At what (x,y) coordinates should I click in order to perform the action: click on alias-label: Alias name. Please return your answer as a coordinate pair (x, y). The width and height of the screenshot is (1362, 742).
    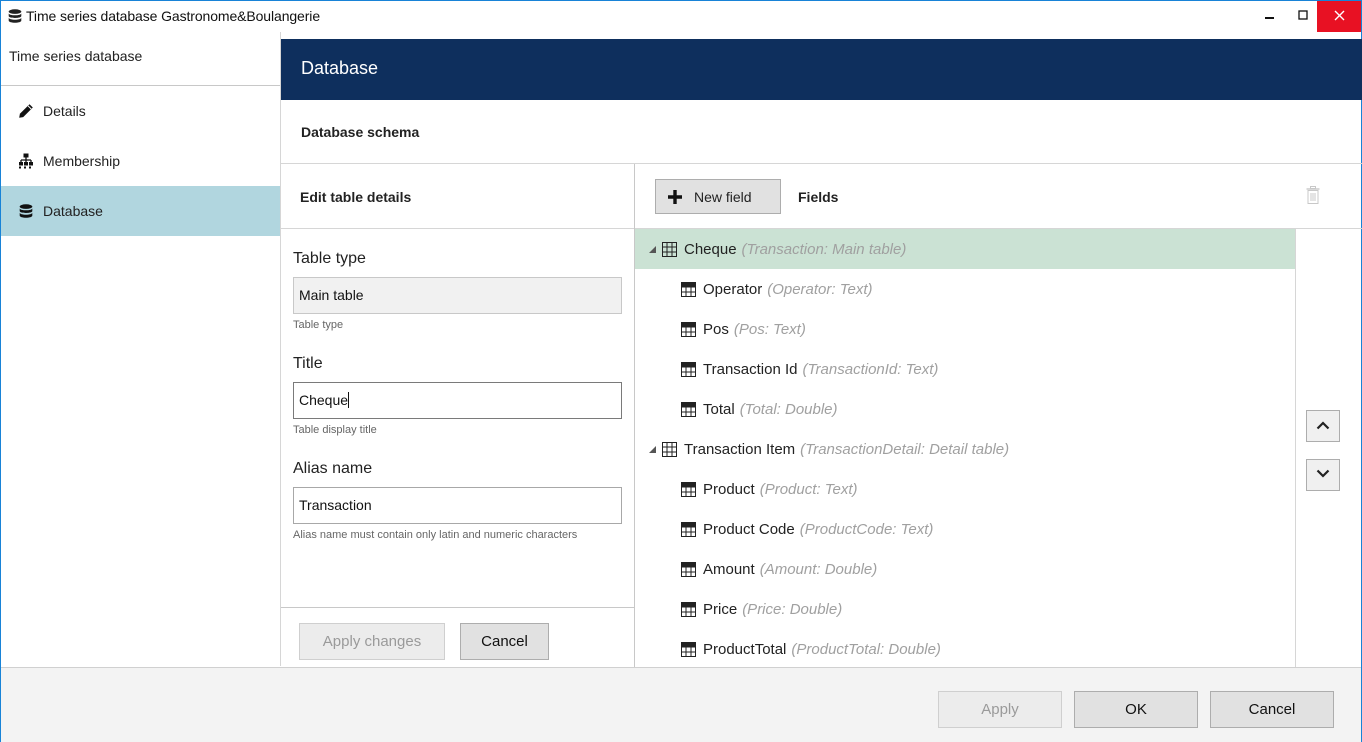
    Looking at the image, I should click on (333, 468).